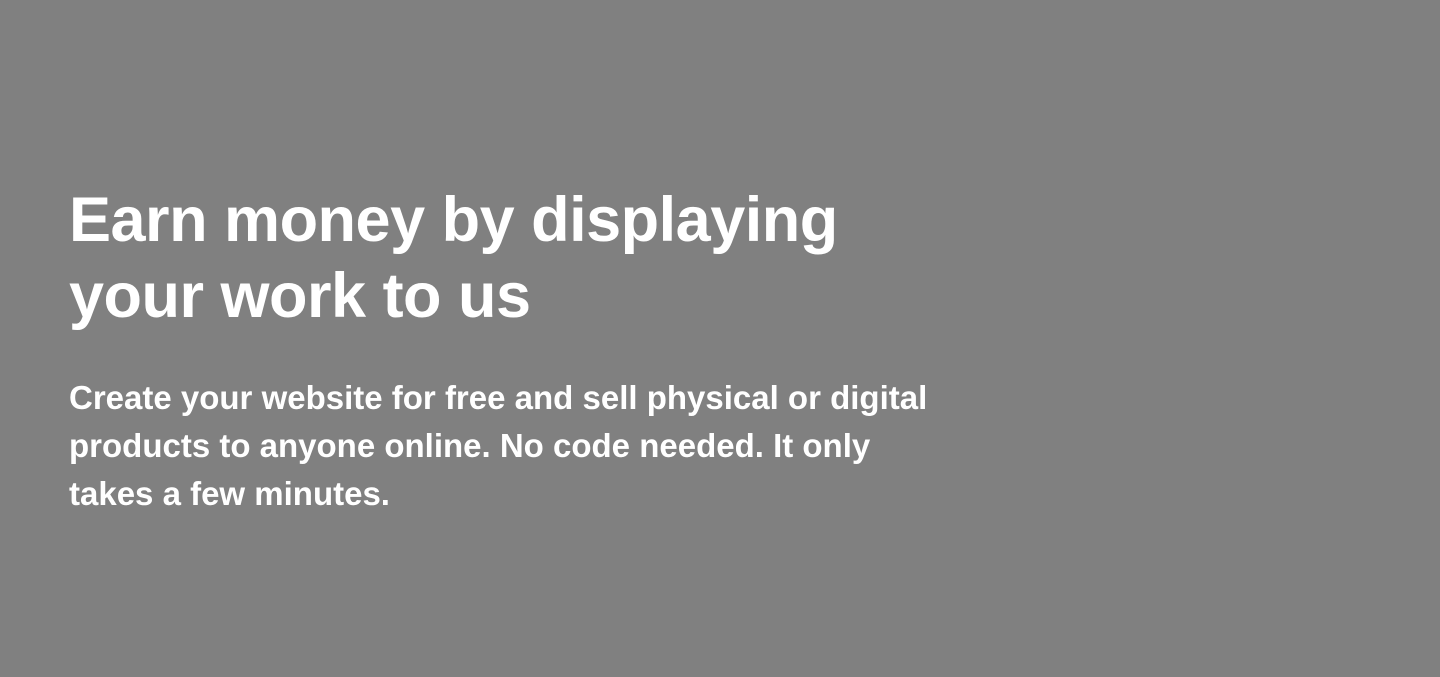 The width and height of the screenshot is (1440, 677). Describe the element at coordinates (519, 258) in the screenshot. I see `hero-title: Earn money by displaying your work to us` at that location.